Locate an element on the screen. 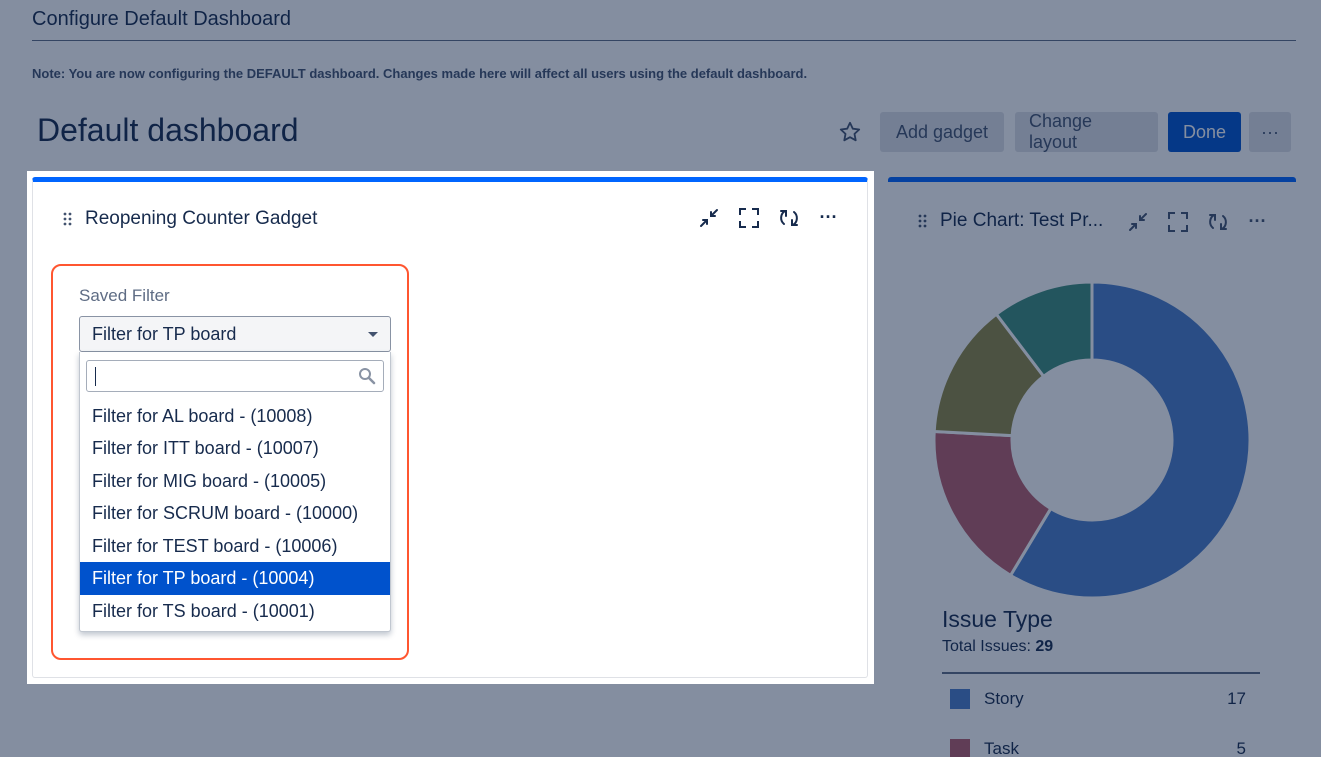  filter-option-itt: Filter for ITT board - (10007) is located at coordinates (235, 448).